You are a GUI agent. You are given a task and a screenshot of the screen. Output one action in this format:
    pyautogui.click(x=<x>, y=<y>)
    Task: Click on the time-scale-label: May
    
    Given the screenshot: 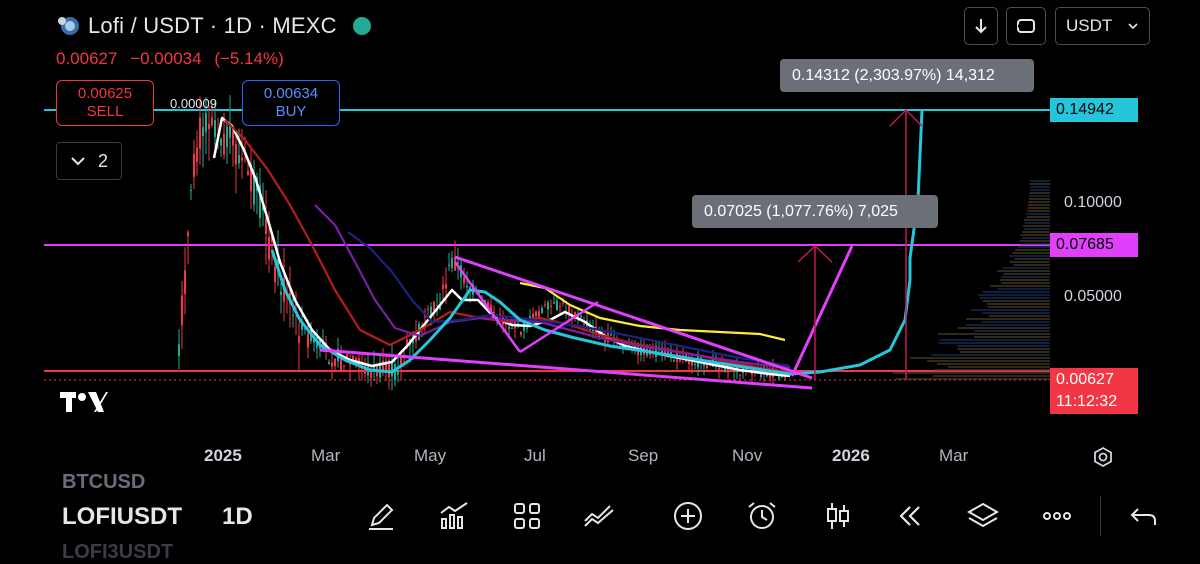 What is the action you would take?
    pyautogui.click(x=430, y=455)
    